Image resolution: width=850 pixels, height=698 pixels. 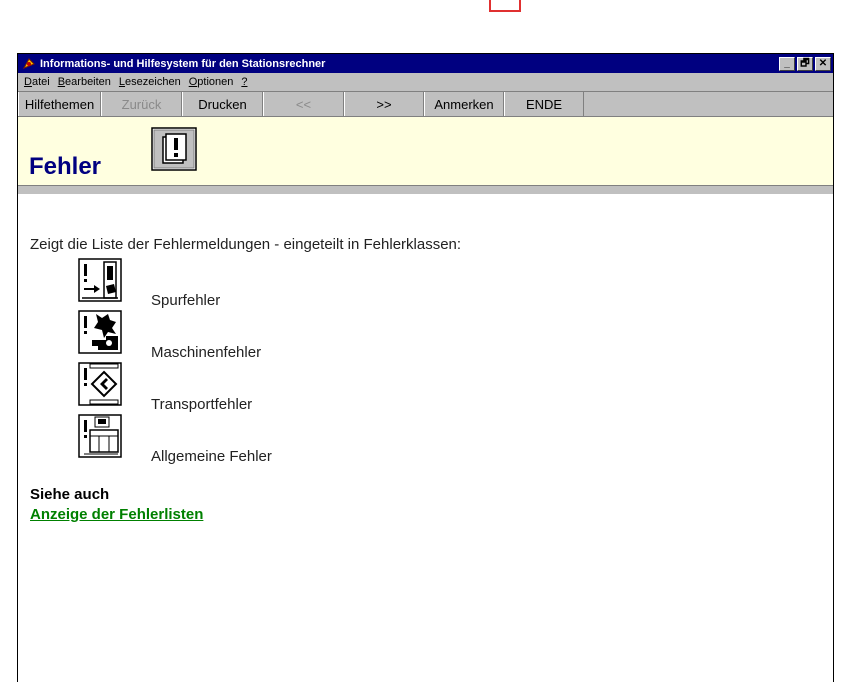 What do you see at coordinates (174, 149) in the screenshot?
I see `error-list-icon` at bounding box center [174, 149].